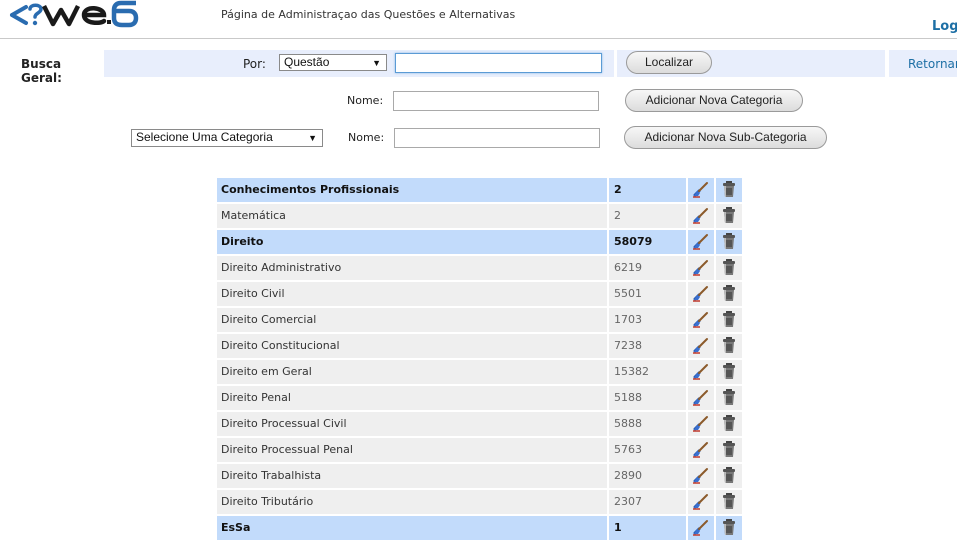 This screenshot has height=540, width=957. Describe the element at coordinates (412, 476) in the screenshot. I see `row-name: Direito Trabalhista` at that location.